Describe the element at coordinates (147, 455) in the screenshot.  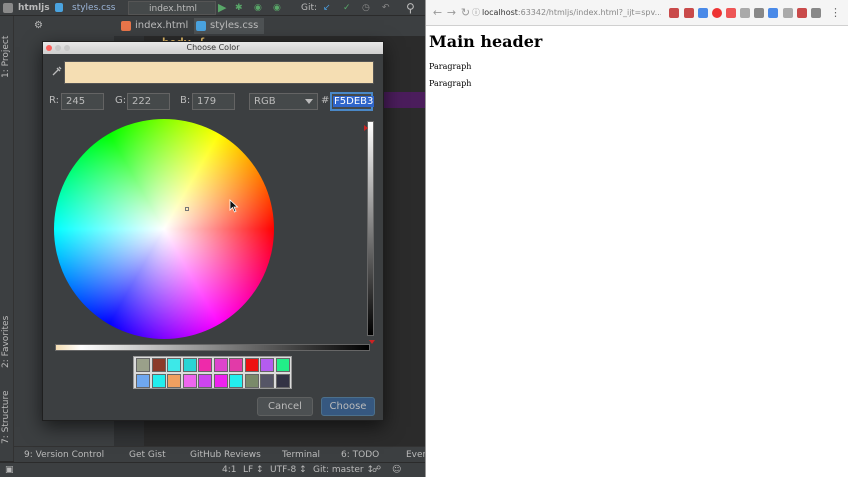
I see `get-gist-button: Get Gist` at that location.